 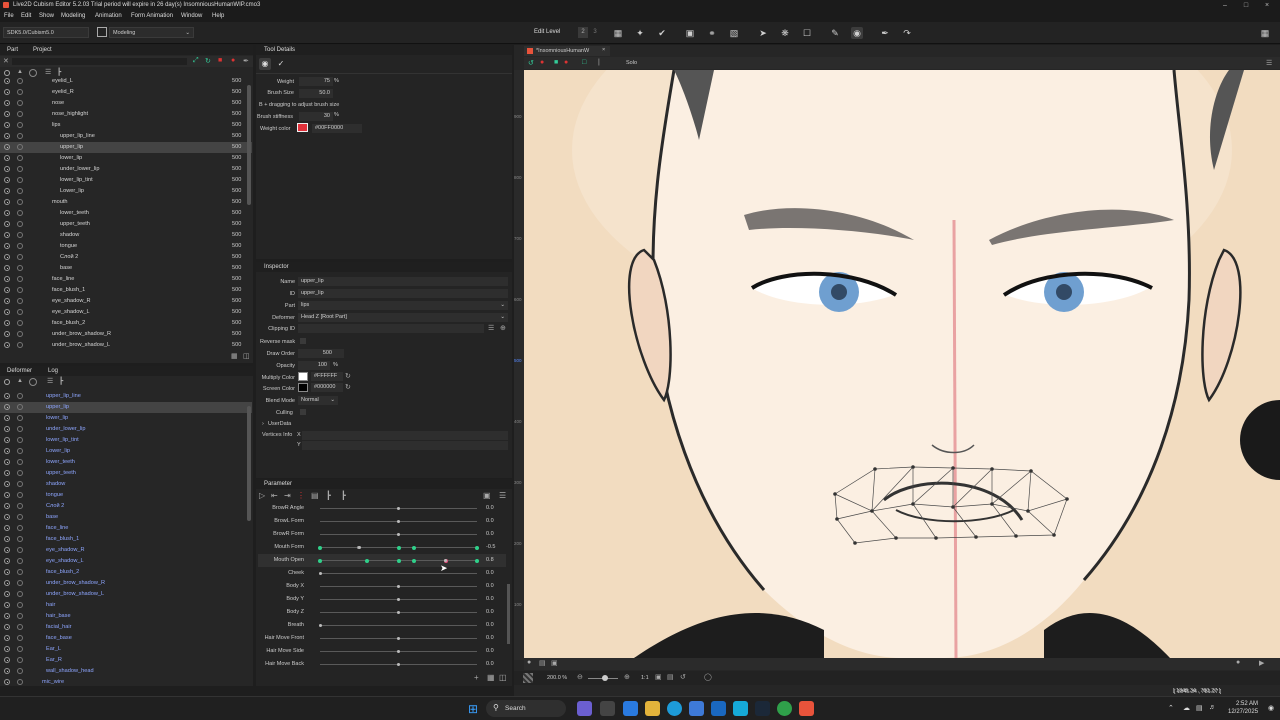 What do you see at coordinates (126, 191) in the screenshot?
I see `part-row: Lower_lip 500` at bounding box center [126, 191].